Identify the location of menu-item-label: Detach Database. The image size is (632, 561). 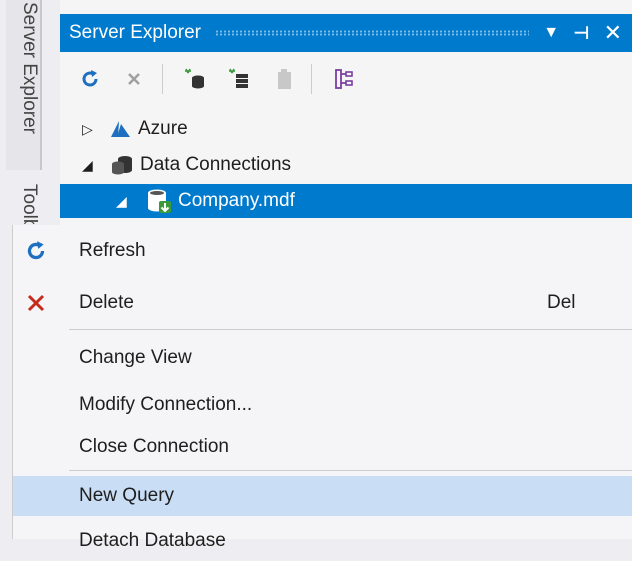
(152, 540).